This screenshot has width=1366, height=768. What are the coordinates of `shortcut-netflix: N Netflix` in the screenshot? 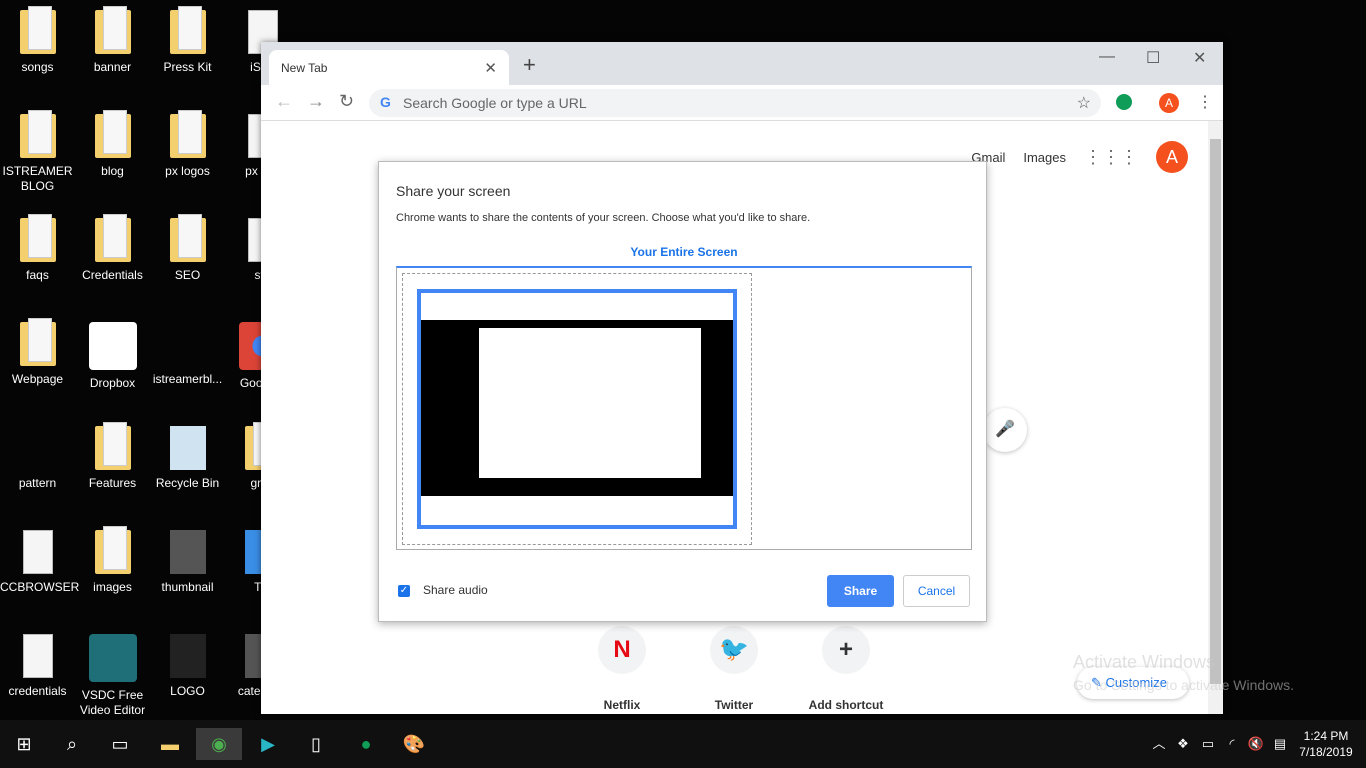 It's located at (622, 669).